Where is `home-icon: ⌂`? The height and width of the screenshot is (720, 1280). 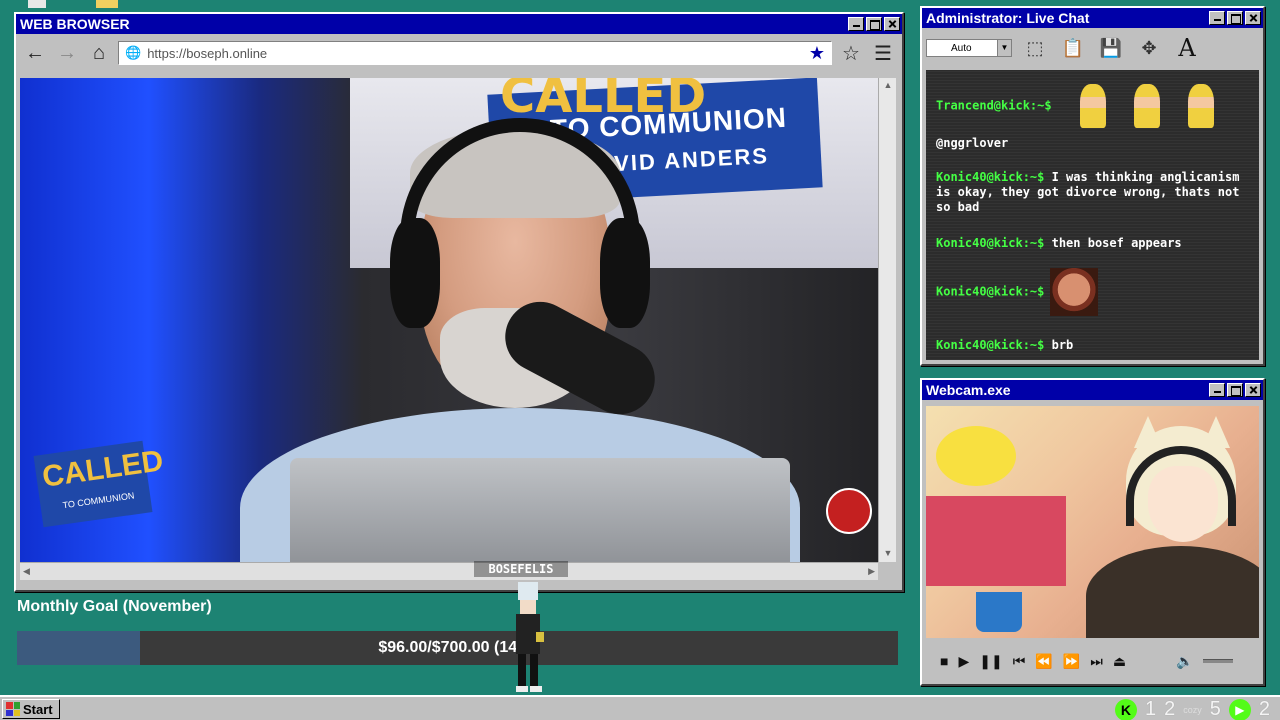
home-icon: ⌂ is located at coordinates (99, 53).